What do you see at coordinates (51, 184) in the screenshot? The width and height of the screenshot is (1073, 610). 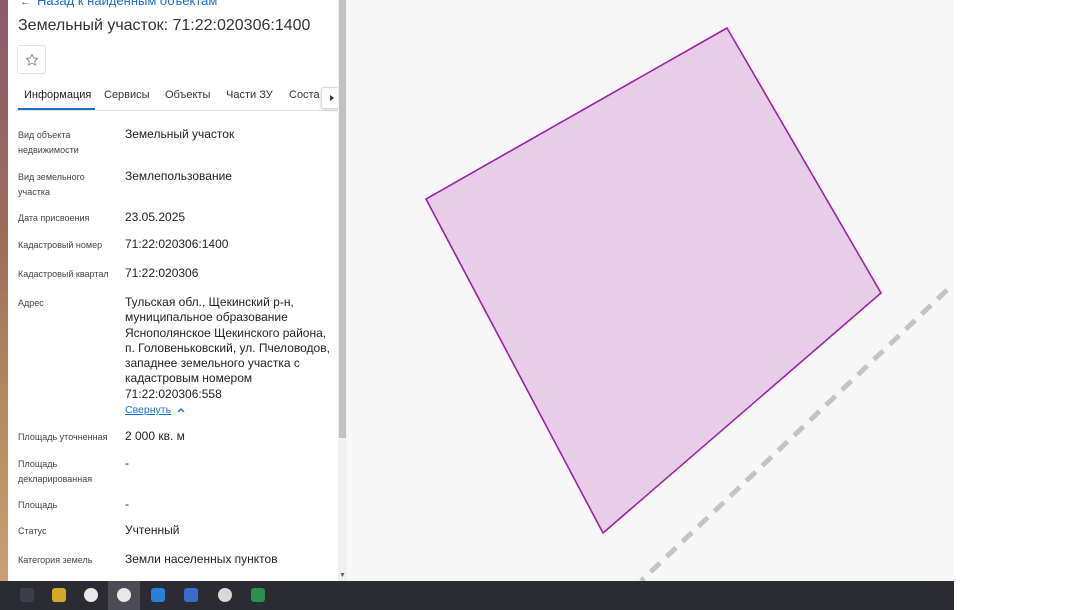 I see `field-label-parcel-type: Вид земельного участка` at bounding box center [51, 184].